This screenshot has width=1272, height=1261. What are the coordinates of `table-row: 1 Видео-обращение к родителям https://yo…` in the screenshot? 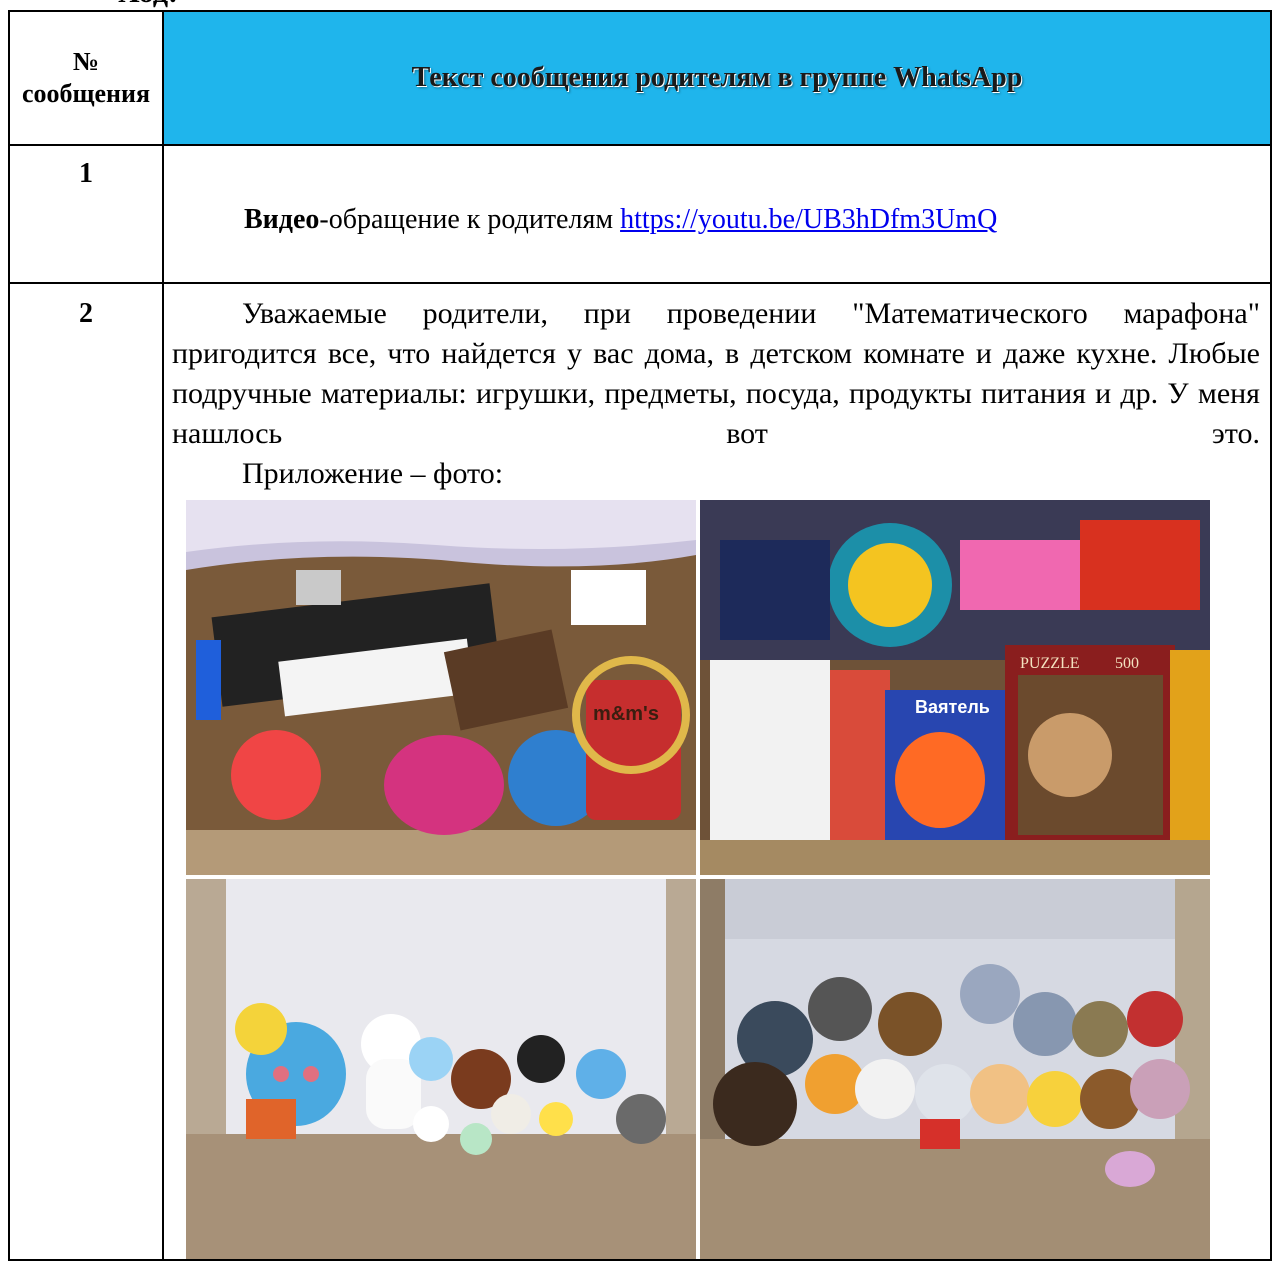 It's located at (640, 214).